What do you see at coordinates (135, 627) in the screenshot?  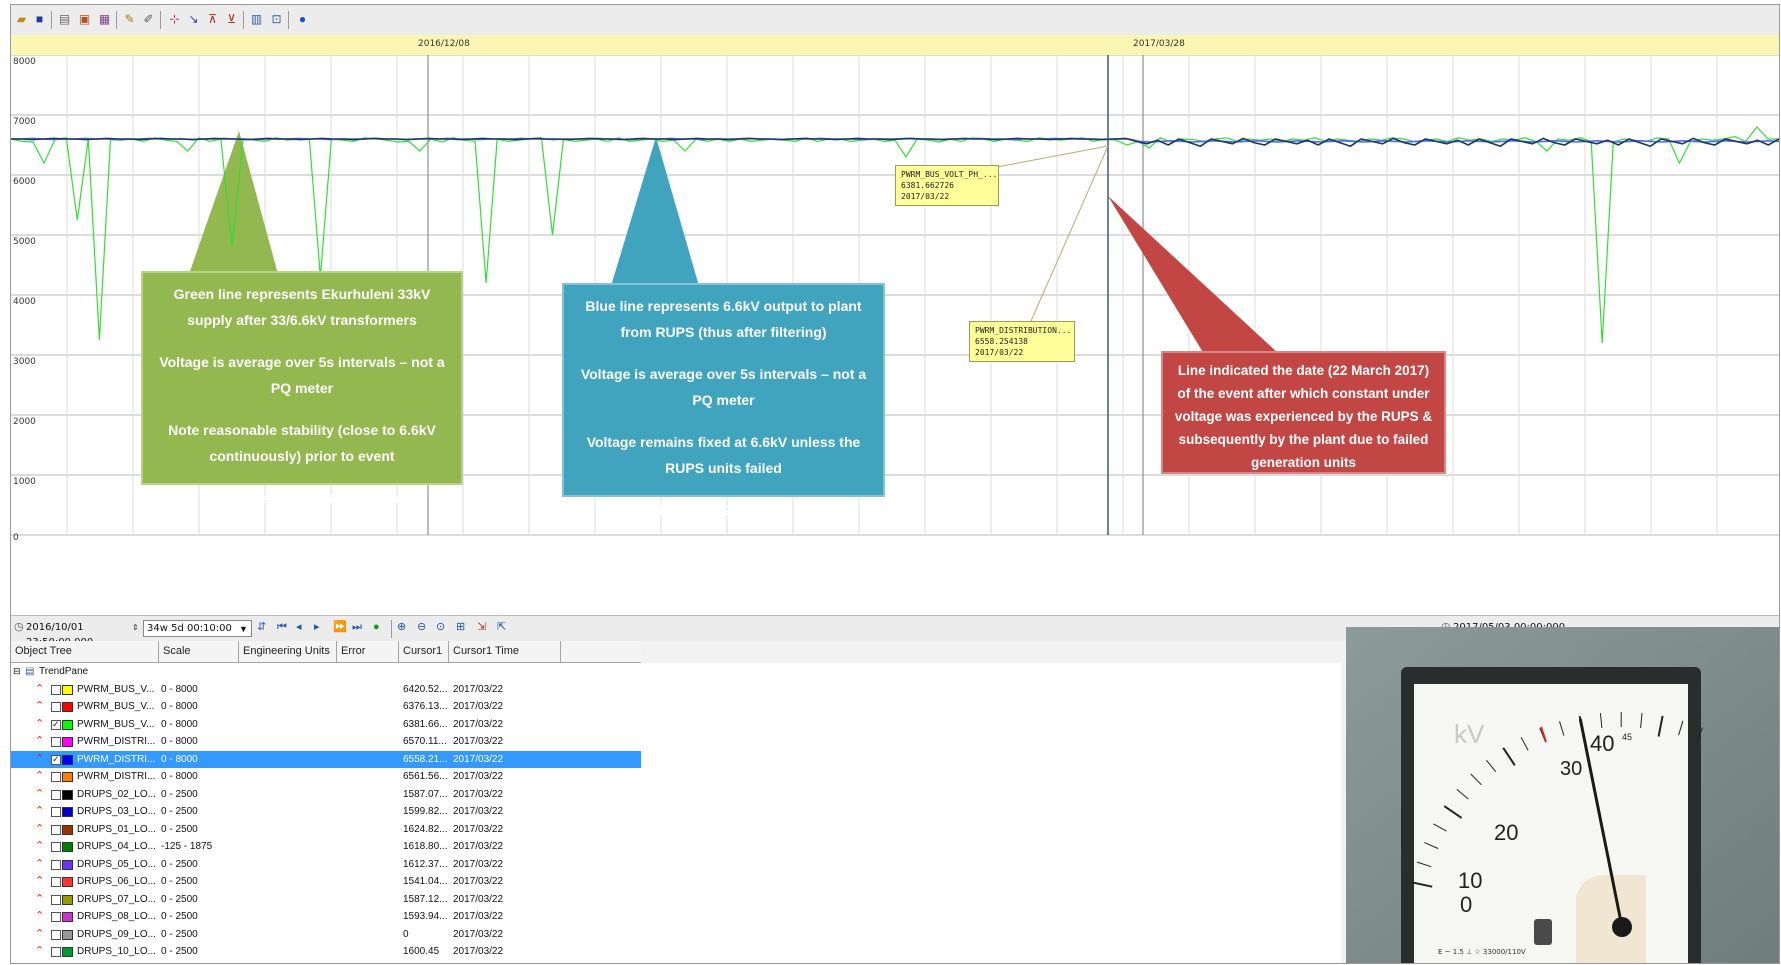 I see `start-time-spinner-icon: ⇕` at bounding box center [135, 627].